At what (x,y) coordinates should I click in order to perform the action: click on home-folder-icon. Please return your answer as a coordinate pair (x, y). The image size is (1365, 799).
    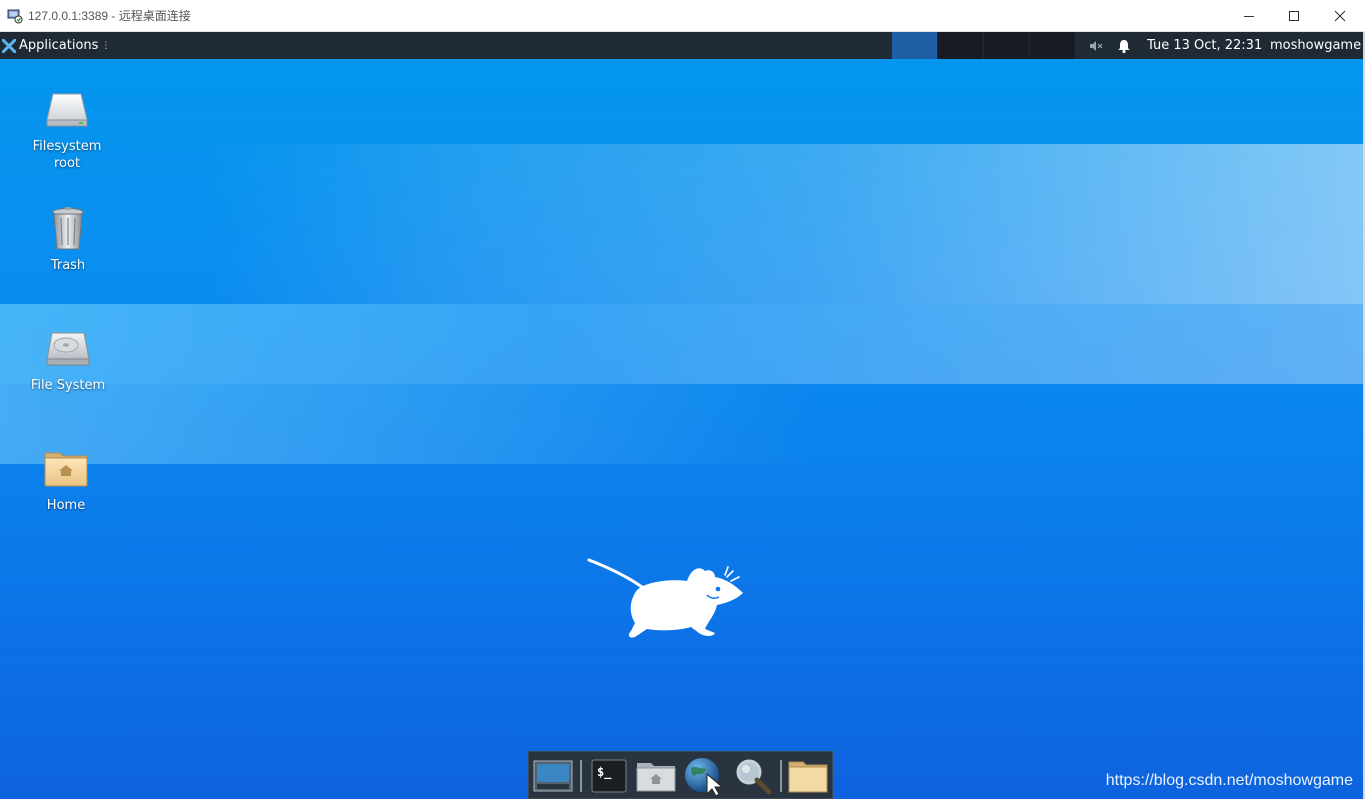
    Looking at the image, I should click on (66, 469).